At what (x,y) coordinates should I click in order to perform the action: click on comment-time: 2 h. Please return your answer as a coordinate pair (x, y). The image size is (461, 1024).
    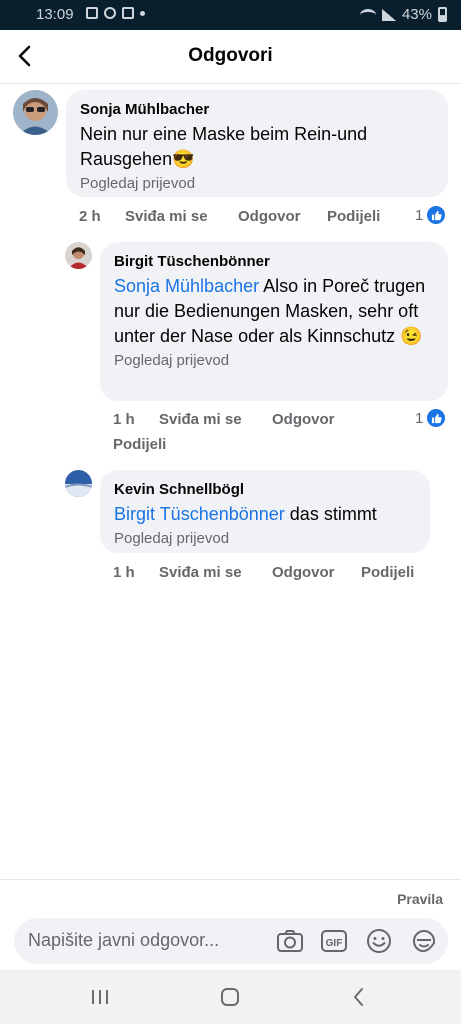
    Looking at the image, I should click on (90, 216).